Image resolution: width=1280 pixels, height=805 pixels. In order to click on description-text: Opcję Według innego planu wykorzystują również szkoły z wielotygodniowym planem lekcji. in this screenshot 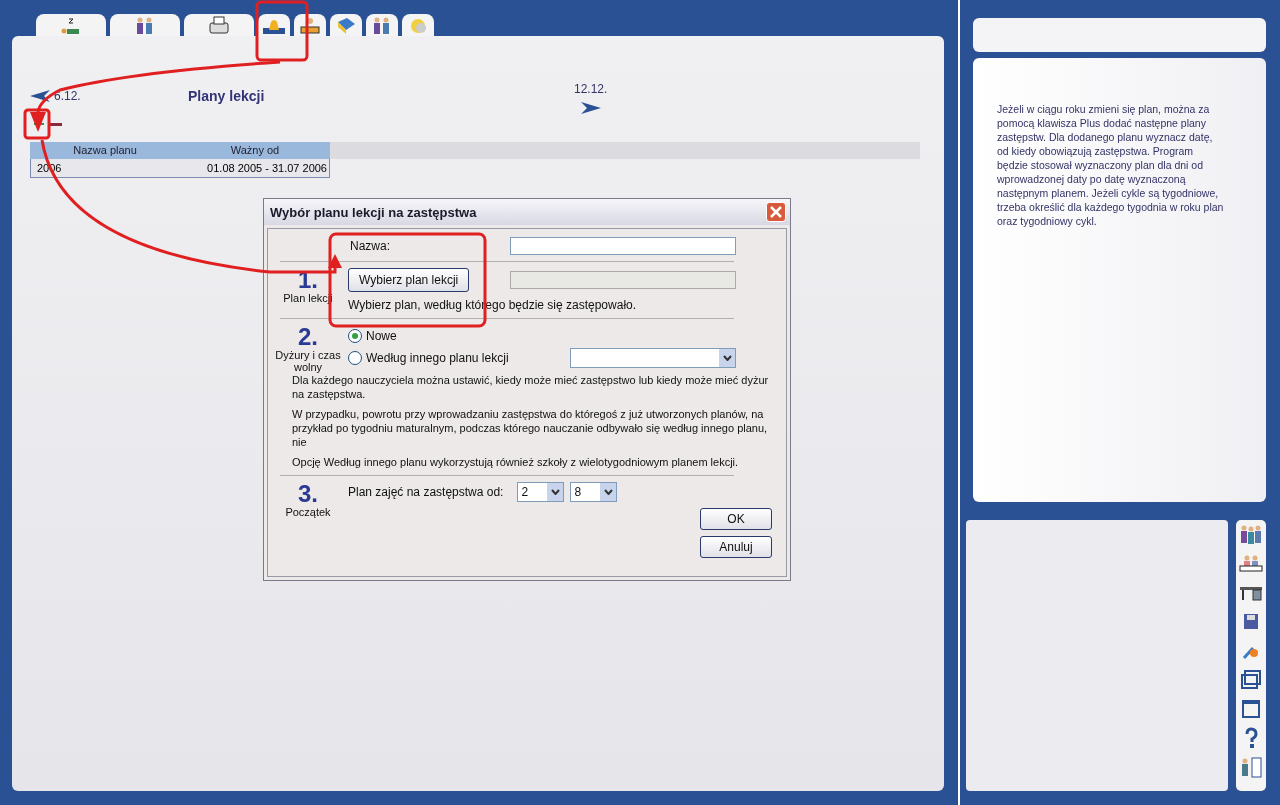, I will do `click(516, 462)`.